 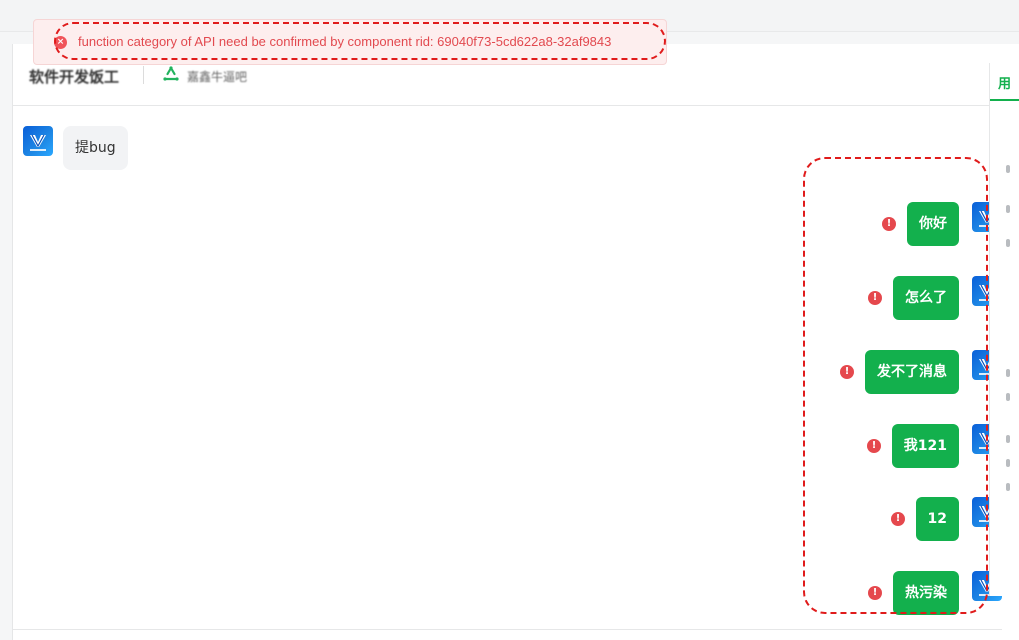 What do you see at coordinates (1004, 100) in the screenshot?
I see `active-tab-indicator` at bounding box center [1004, 100].